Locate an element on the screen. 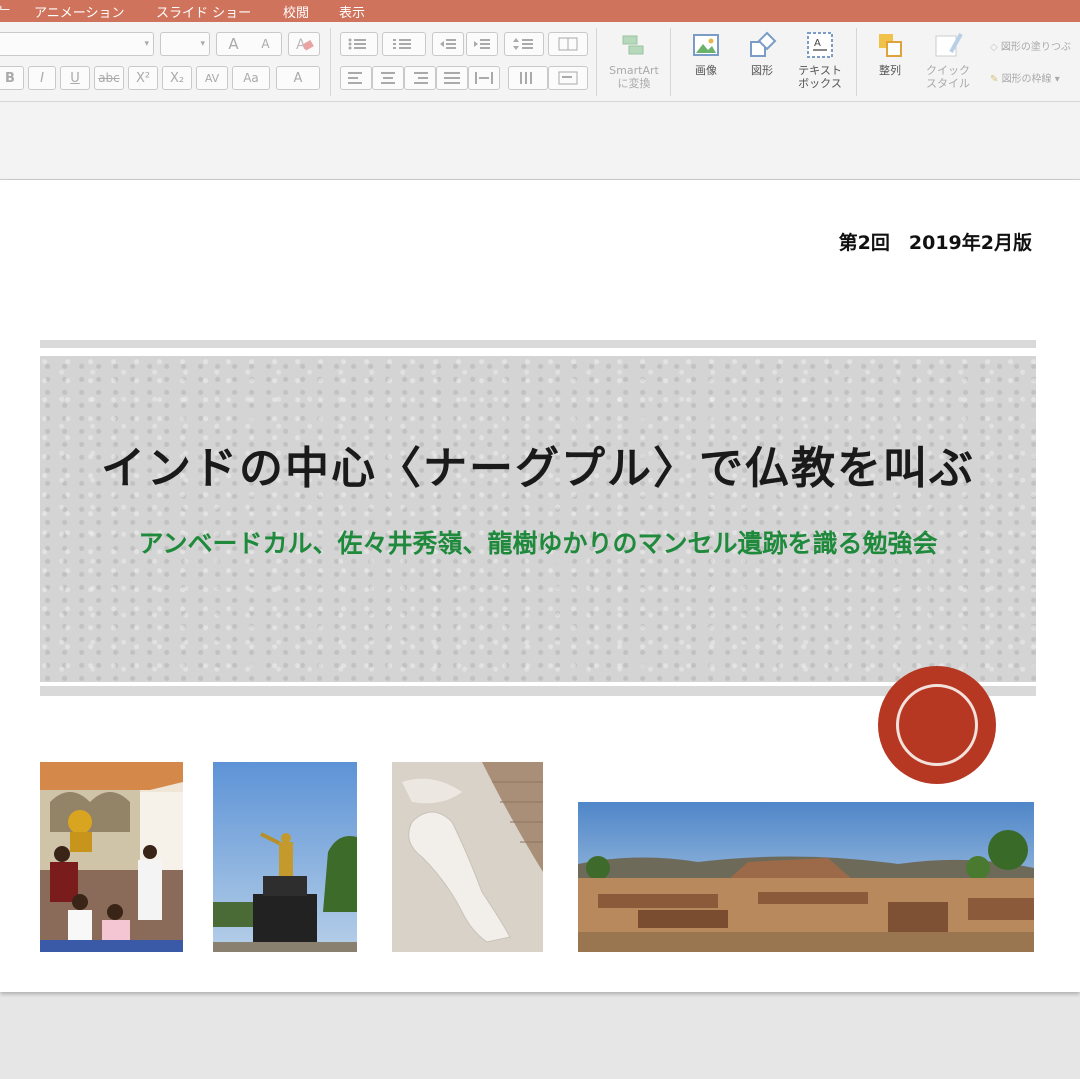 The image size is (1080, 1079). increase-indent-button is located at coordinates (482, 44).